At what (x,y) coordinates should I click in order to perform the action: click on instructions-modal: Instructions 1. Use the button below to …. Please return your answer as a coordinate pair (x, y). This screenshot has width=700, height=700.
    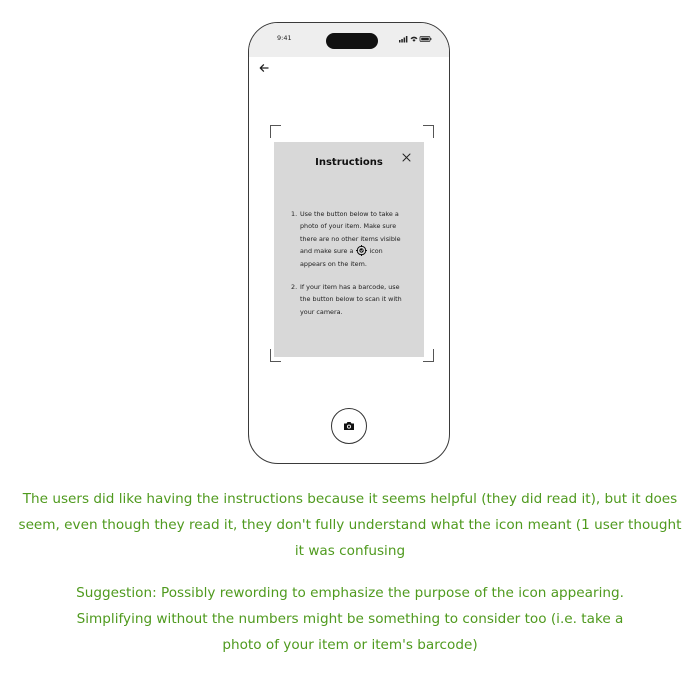
    Looking at the image, I should click on (349, 249).